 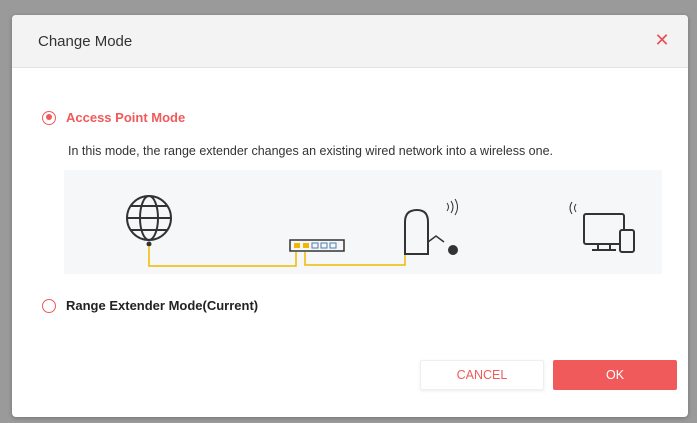 What do you see at coordinates (350, 41) in the screenshot?
I see `dialog-header: Change Mode ✕` at bounding box center [350, 41].